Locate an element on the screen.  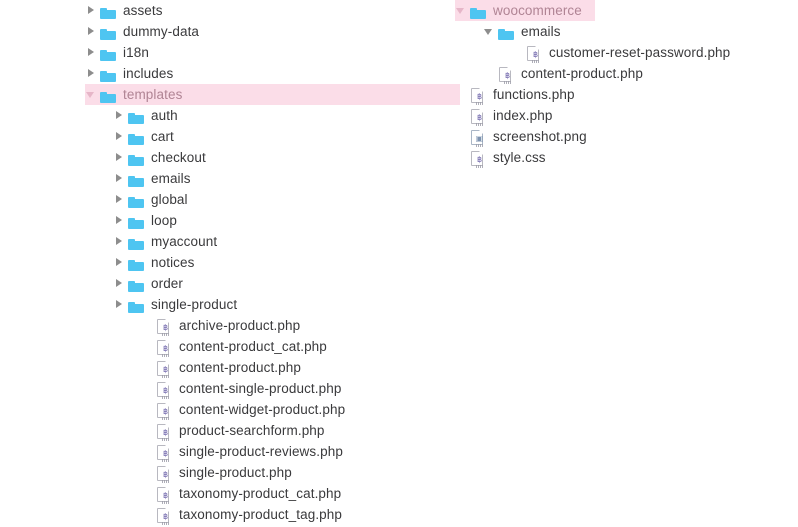
tree-row-label: content-product.php is located at coordinates (582, 73).